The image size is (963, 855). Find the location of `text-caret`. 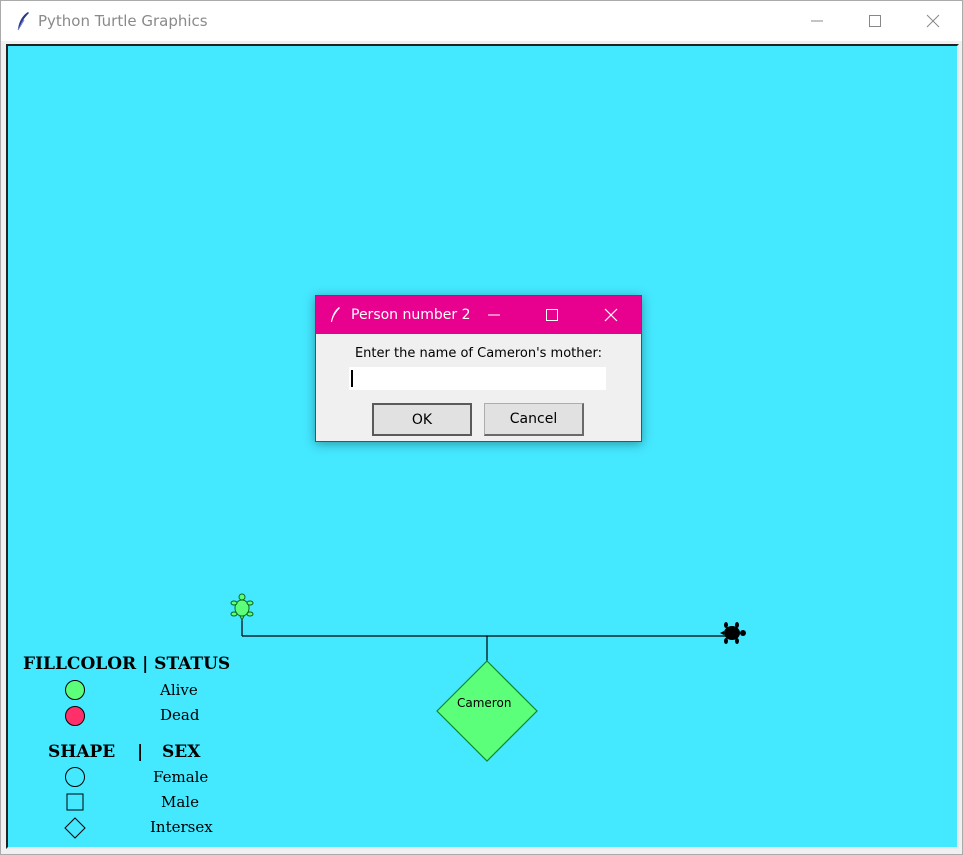

text-caret is located at coordinates (352, 378).